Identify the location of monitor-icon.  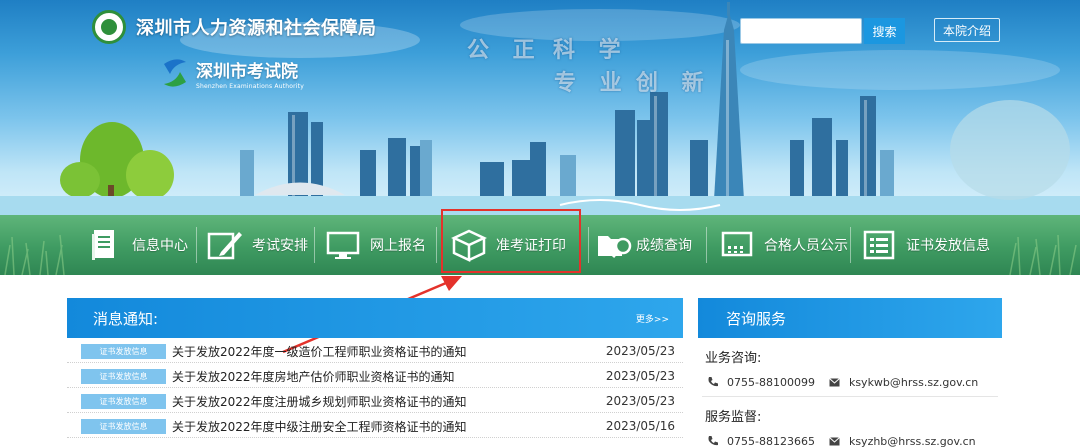
(343, 245).